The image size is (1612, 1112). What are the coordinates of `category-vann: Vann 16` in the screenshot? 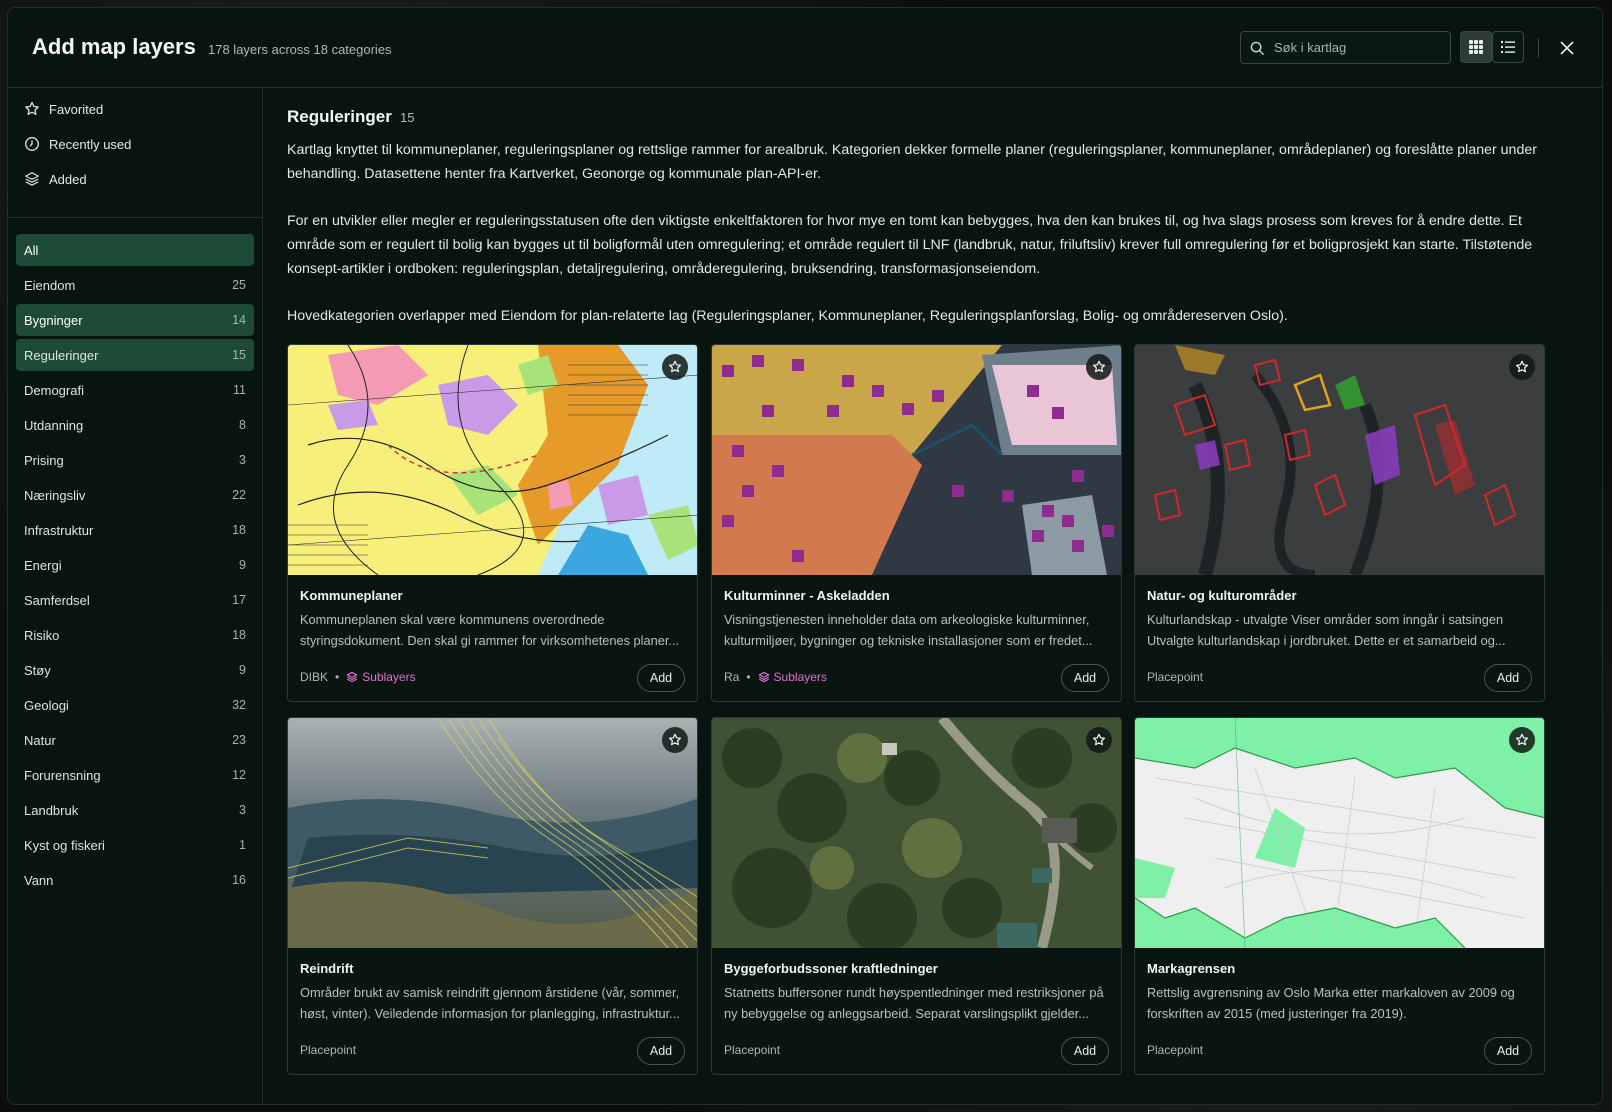 It's located at (135, 880).